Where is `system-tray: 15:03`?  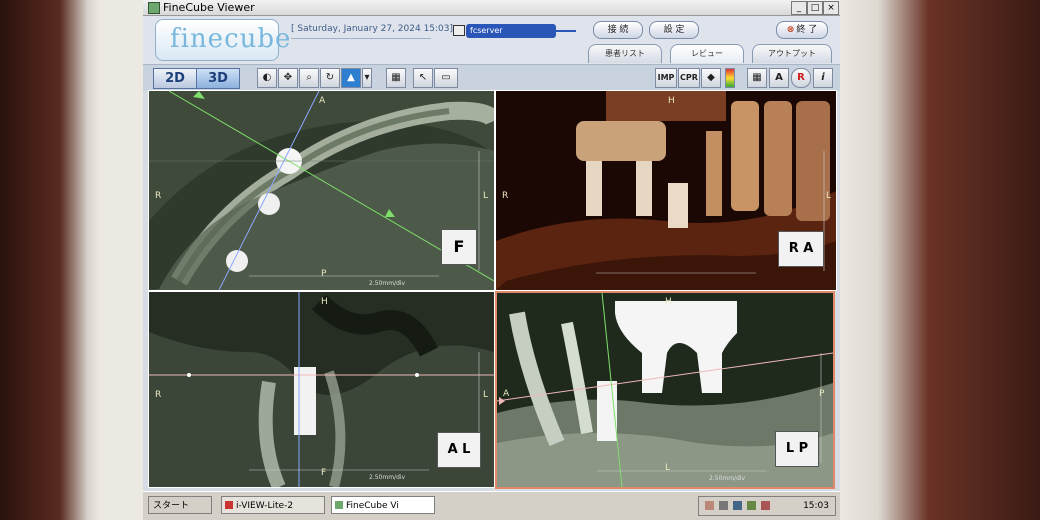
system-tray: 15:03 is located at coordinates (767, 506).